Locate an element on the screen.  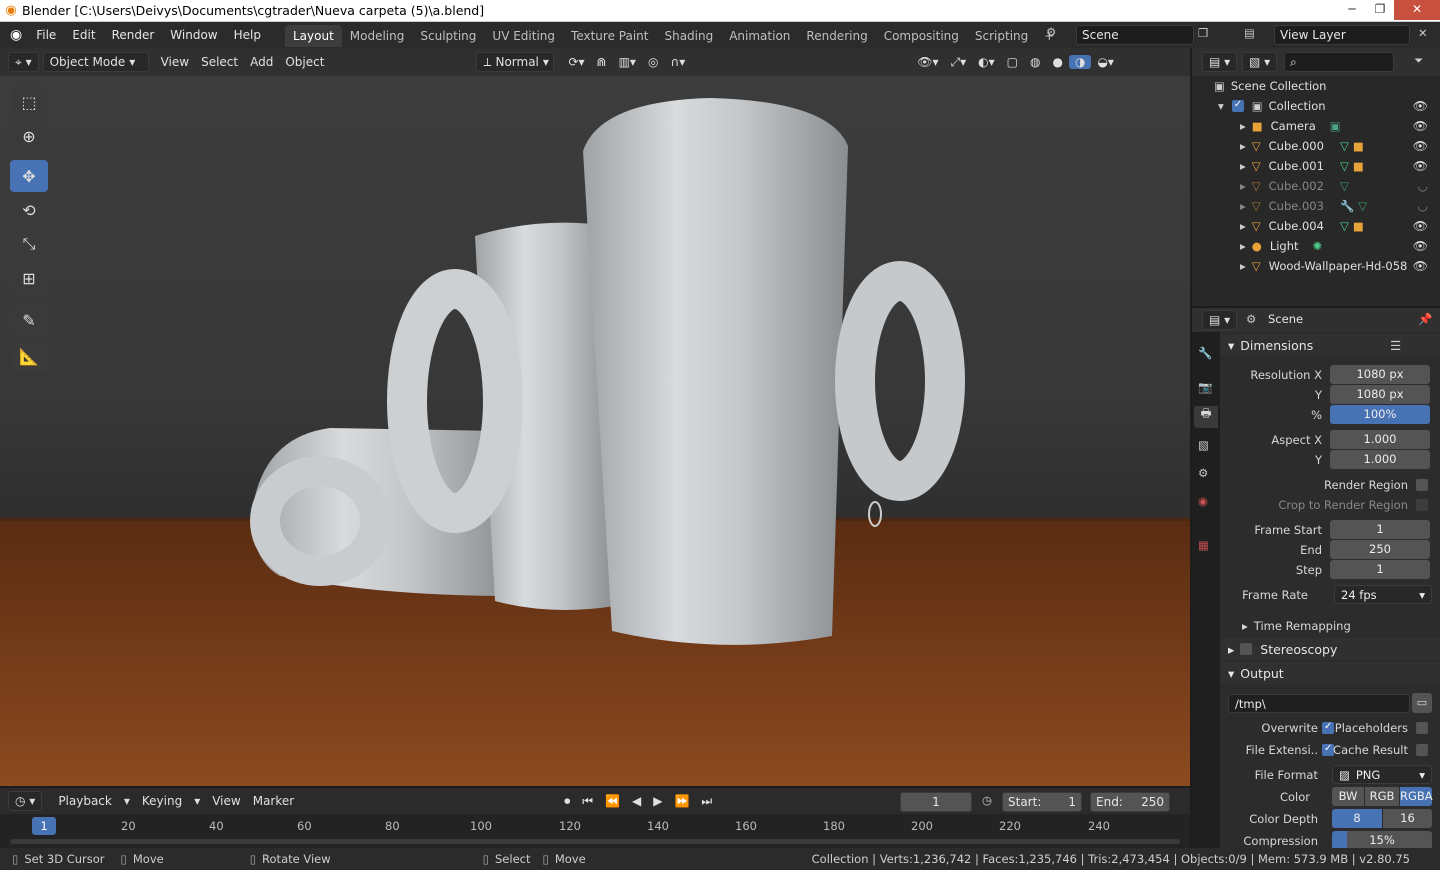
frame-rate-dropdown: 24 fps ▾ is located at coordinates (1383, 594).